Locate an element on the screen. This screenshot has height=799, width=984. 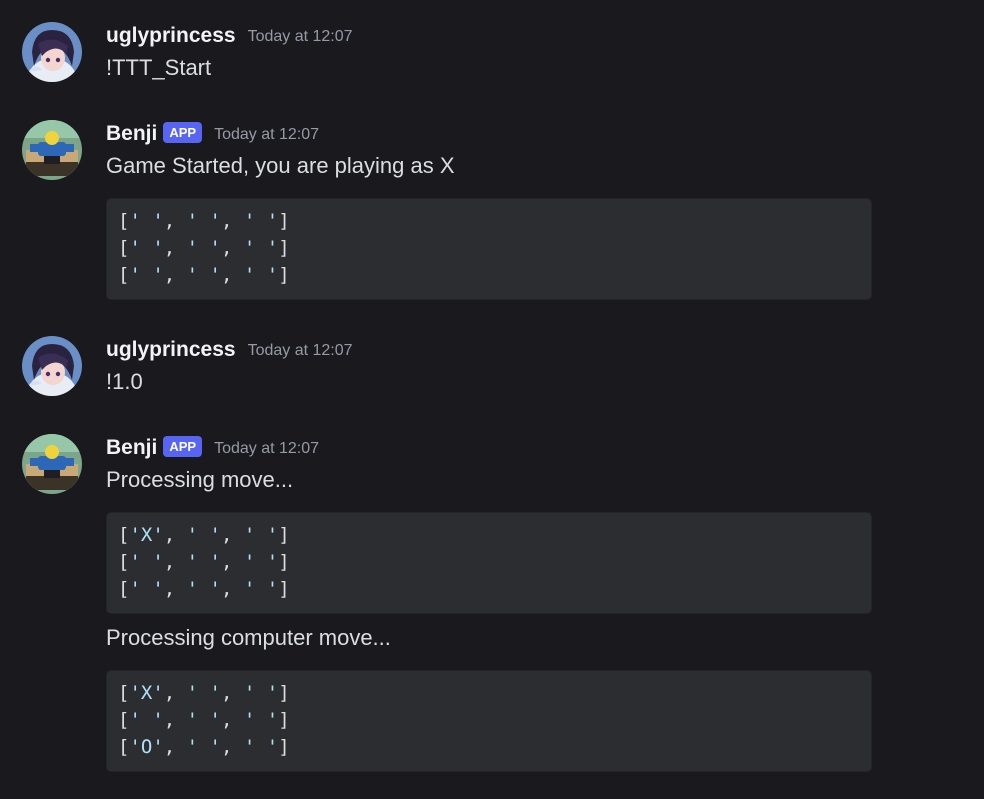
message-text: !1.0 is located at coordinates (124, 381).